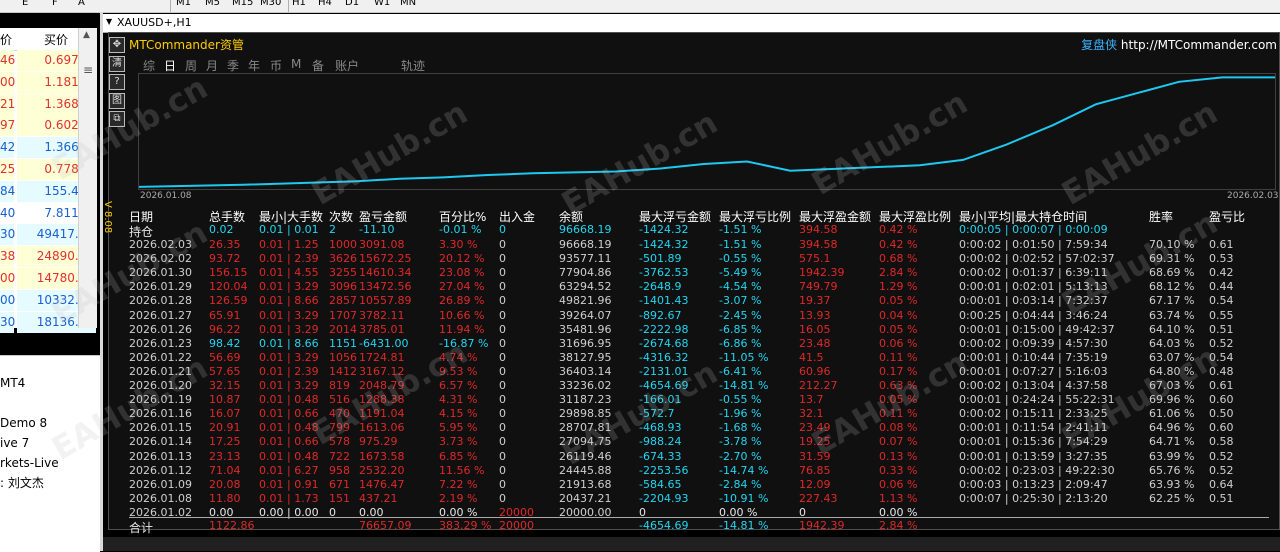 Image resolution: width=1280 pixels, height=552 pixels. Describe the element at coordinates (382, 315) in the screenshot. I see `cell-pnl: 3782.11` at that location.